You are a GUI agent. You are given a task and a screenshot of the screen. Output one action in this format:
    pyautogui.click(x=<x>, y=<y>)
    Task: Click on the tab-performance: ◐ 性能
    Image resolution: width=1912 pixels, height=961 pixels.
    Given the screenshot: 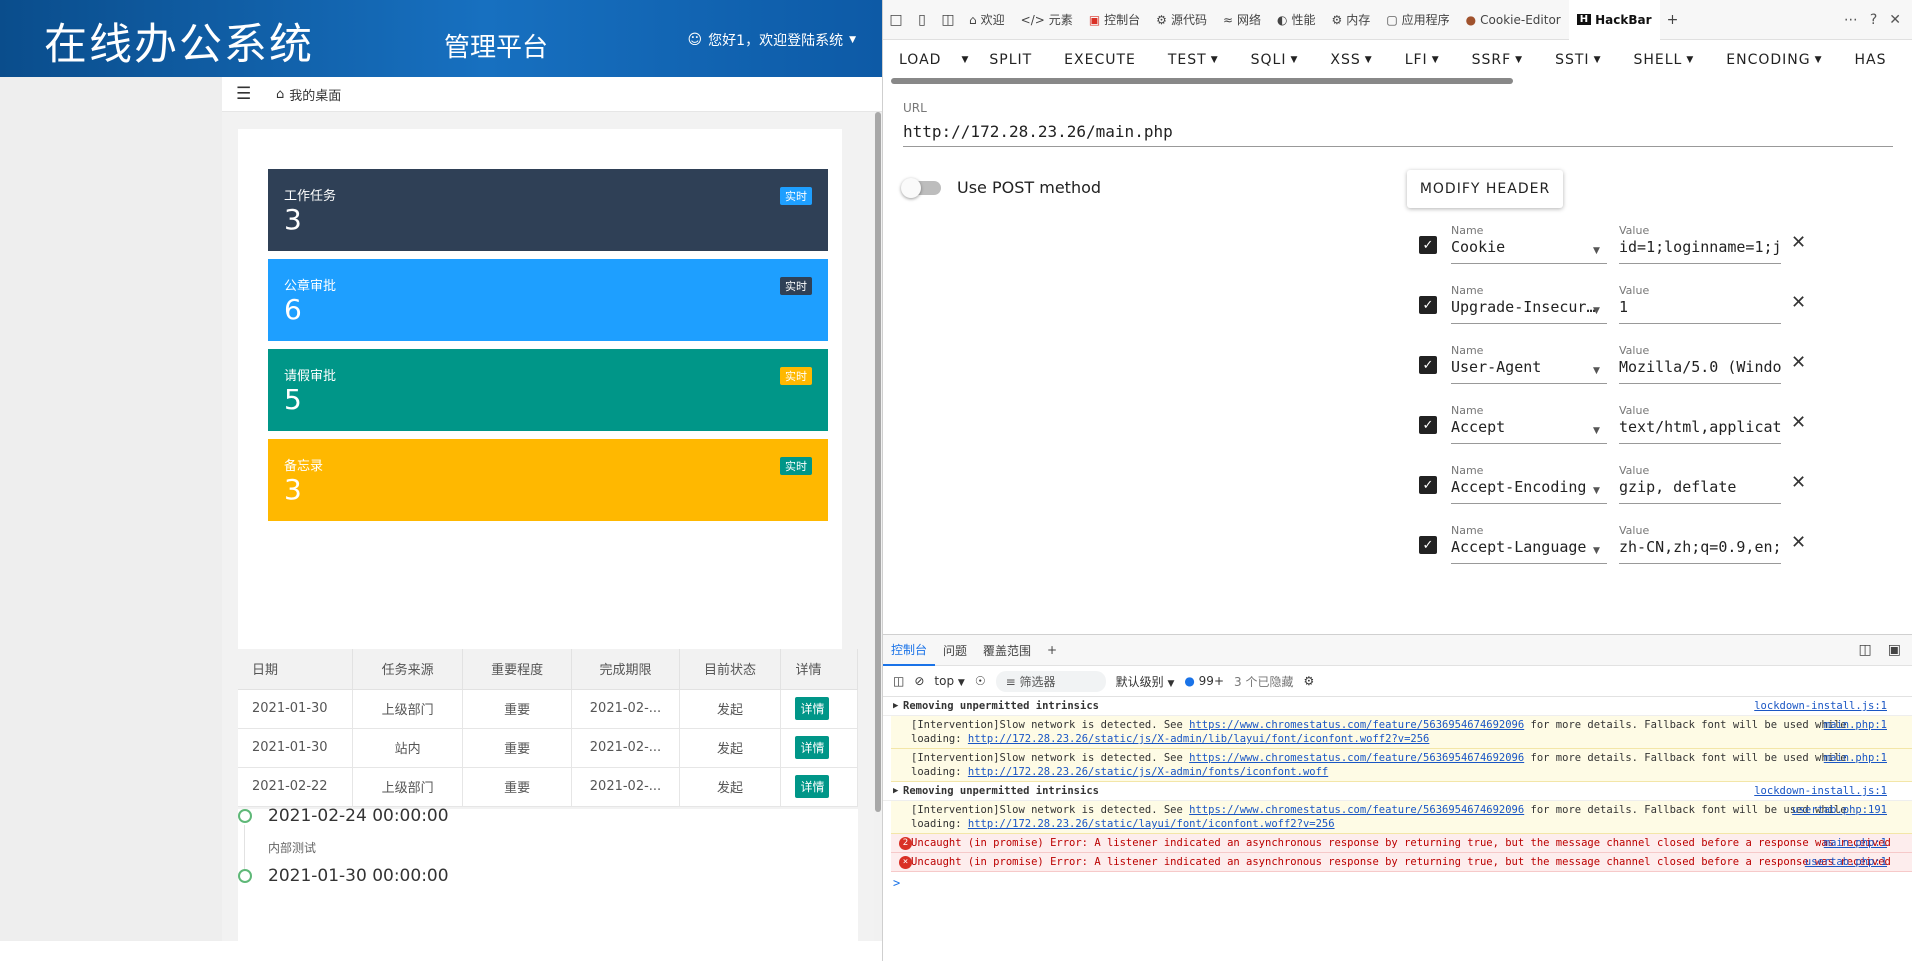 What is the action you would take?
    pyautogui.click(x=1296, y=20)
    